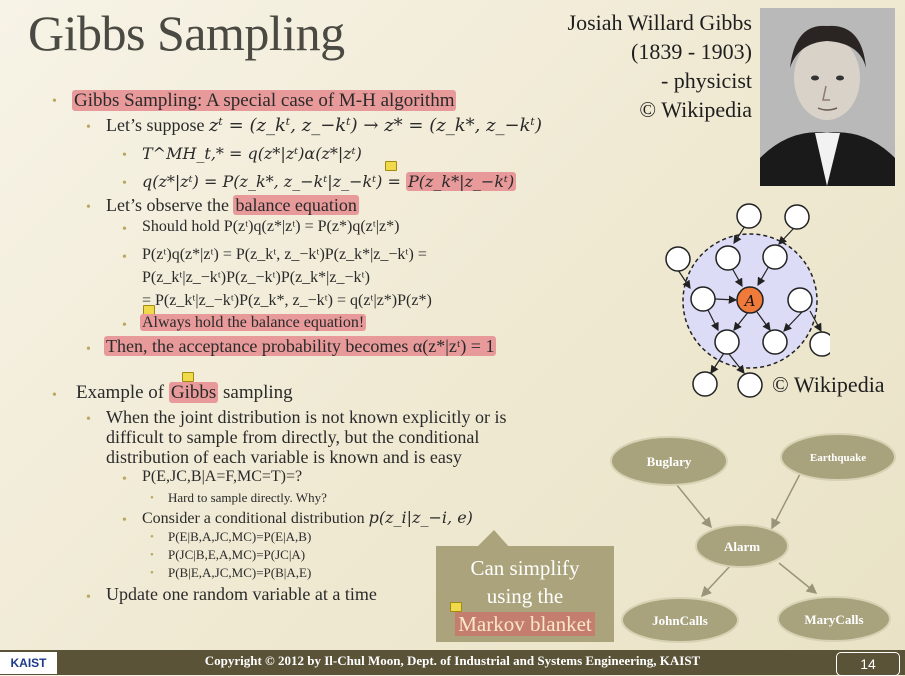 The width and height of the screenshot is (905, 676). What do you see at coordinates (222, 476) in the screenshot?
I see `query-eq: P(E,JC,B|A=F,MC=T)=?` at bounding box center [222, 476].